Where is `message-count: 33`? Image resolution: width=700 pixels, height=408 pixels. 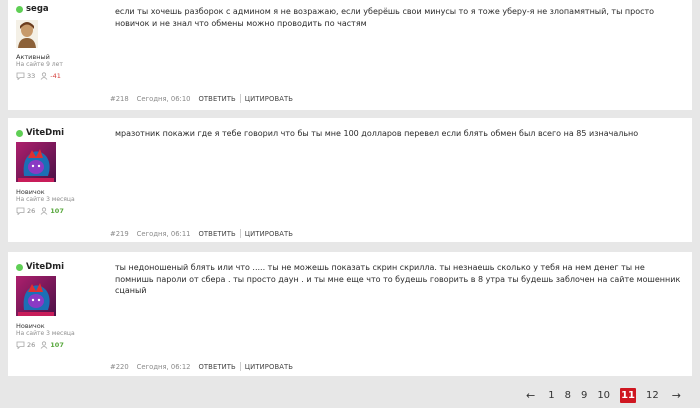
message-count: 33 is located at coordinates (31, 76).